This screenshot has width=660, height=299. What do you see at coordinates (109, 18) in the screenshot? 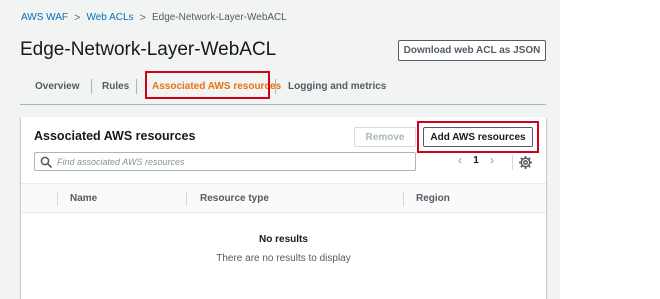
I see `breadcrumb-web-acls: Web ACLs` at bounding box center [109, 18].